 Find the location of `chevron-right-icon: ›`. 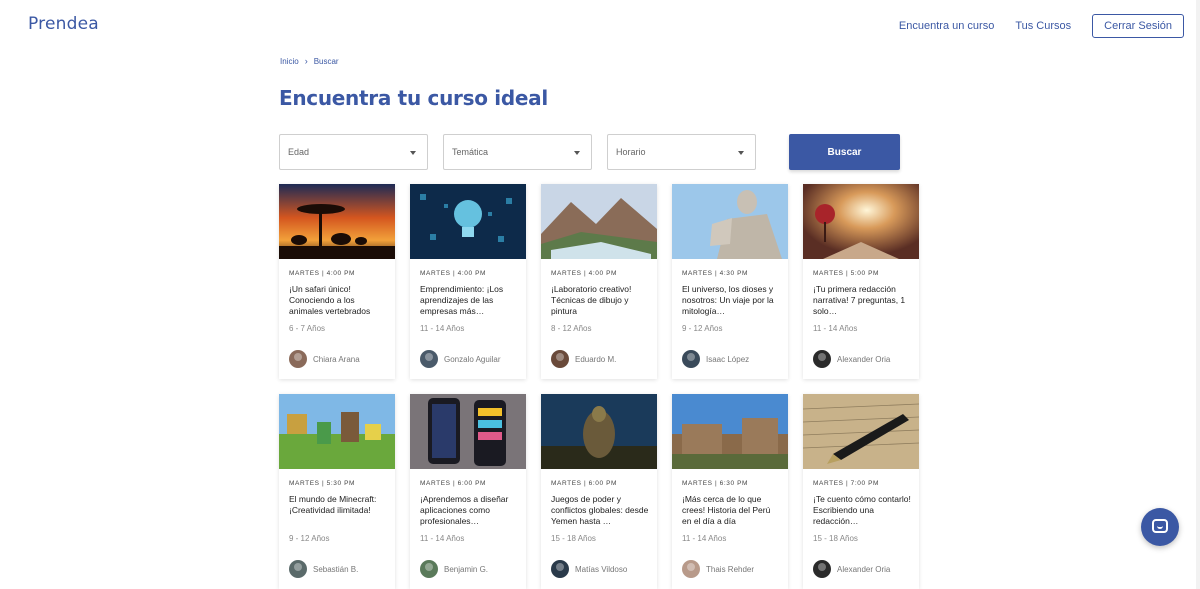

chevron-right-icon: › is located at coordinates (306, 61).